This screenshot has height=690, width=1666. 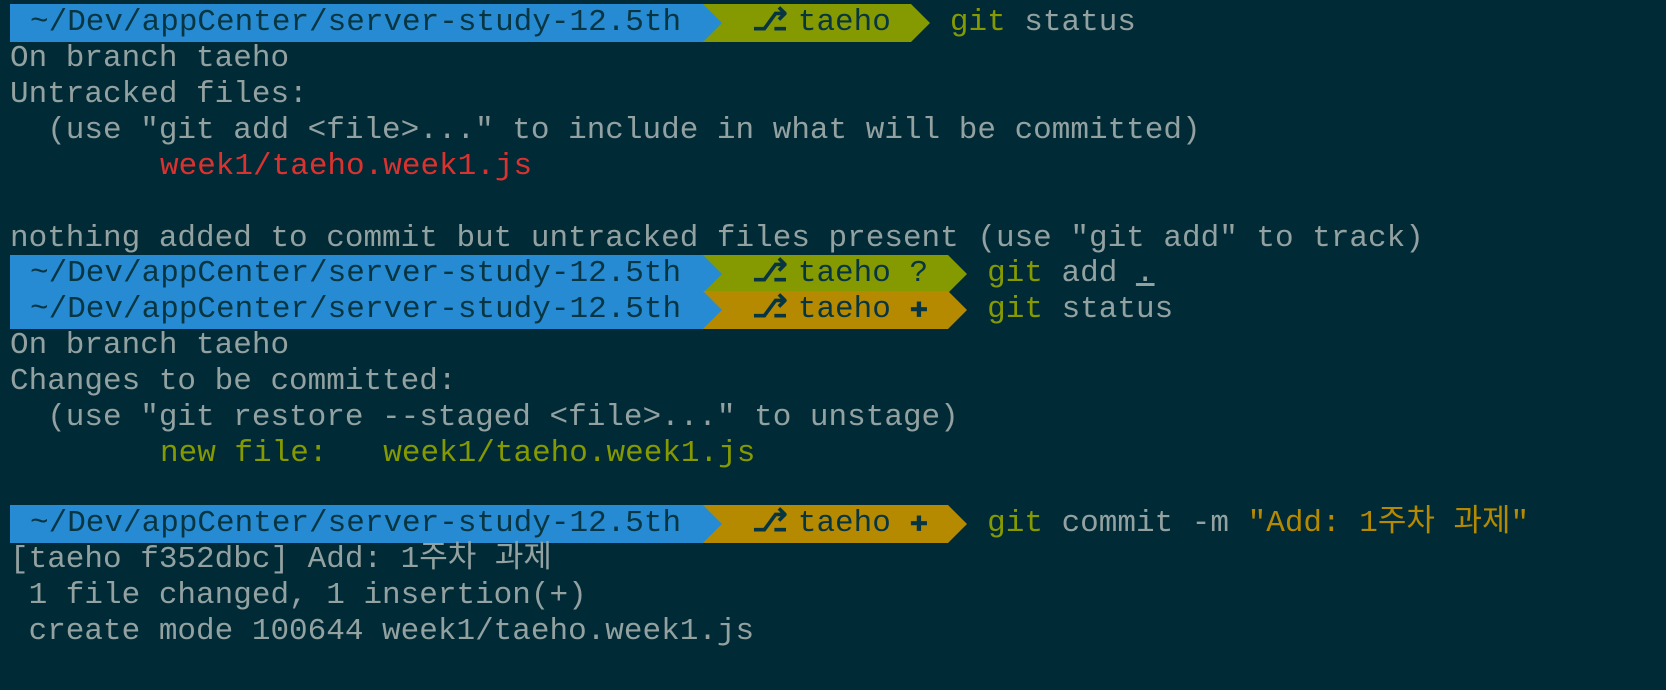 I want to click on command-line-2: git add ., so click(x=1060, y=274).